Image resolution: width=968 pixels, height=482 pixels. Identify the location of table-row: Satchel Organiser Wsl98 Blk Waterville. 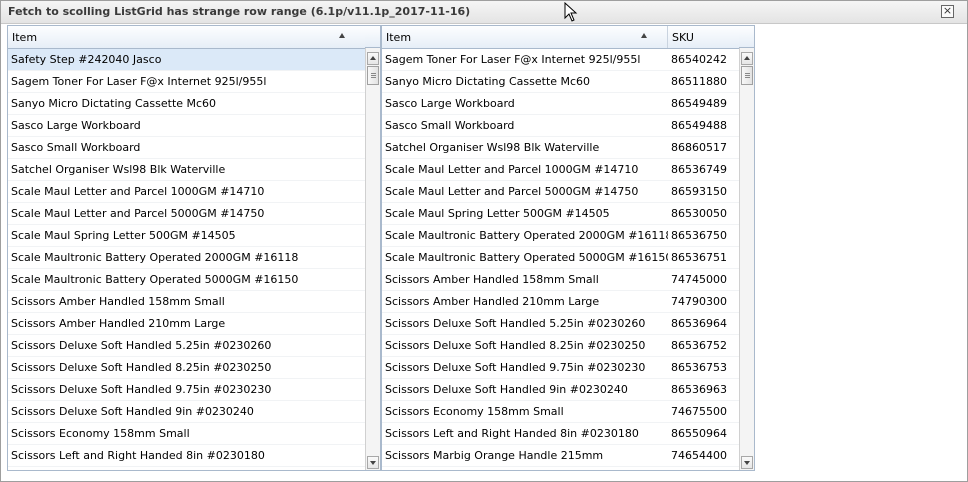
(186, 170).